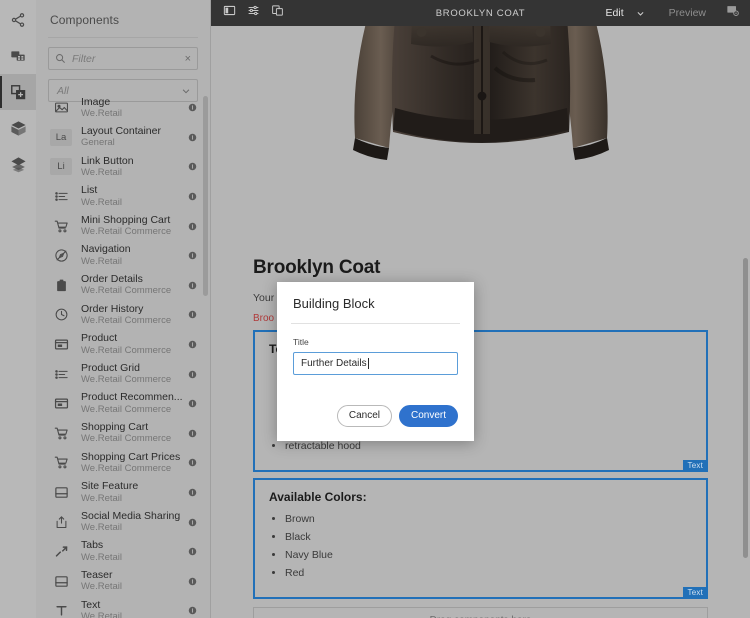  Describe the element at coordinates (61, 522) in the screenshot. I see `share-box-icon` at that location.